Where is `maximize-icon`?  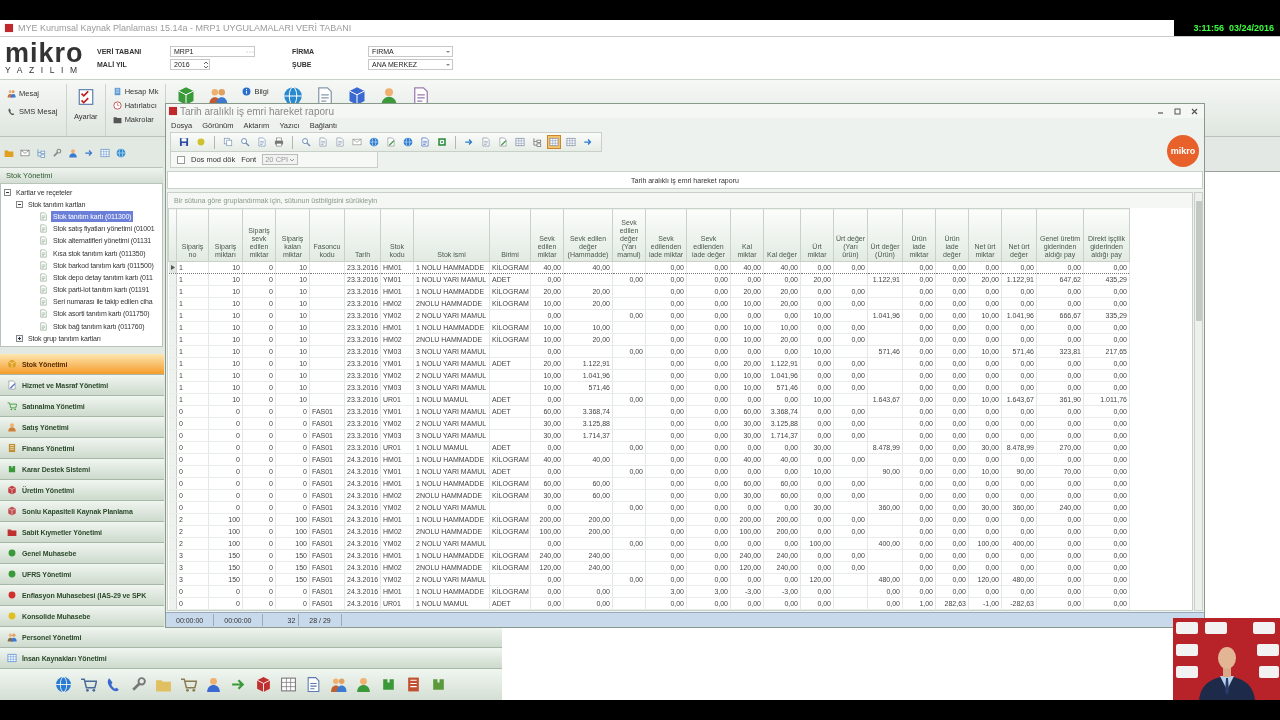 maximize-icon is located at coordinates (1177, 111).